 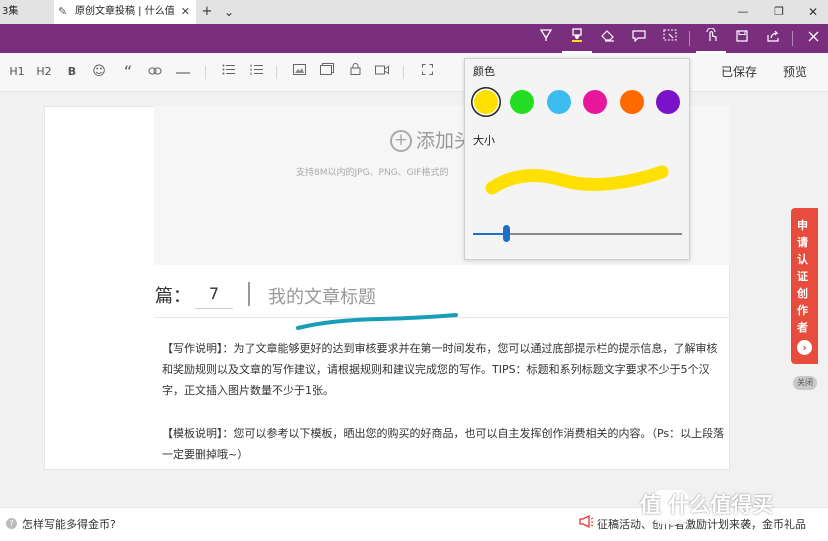 I want to click on episode-number-input: 7, so click(x=214, y=294).